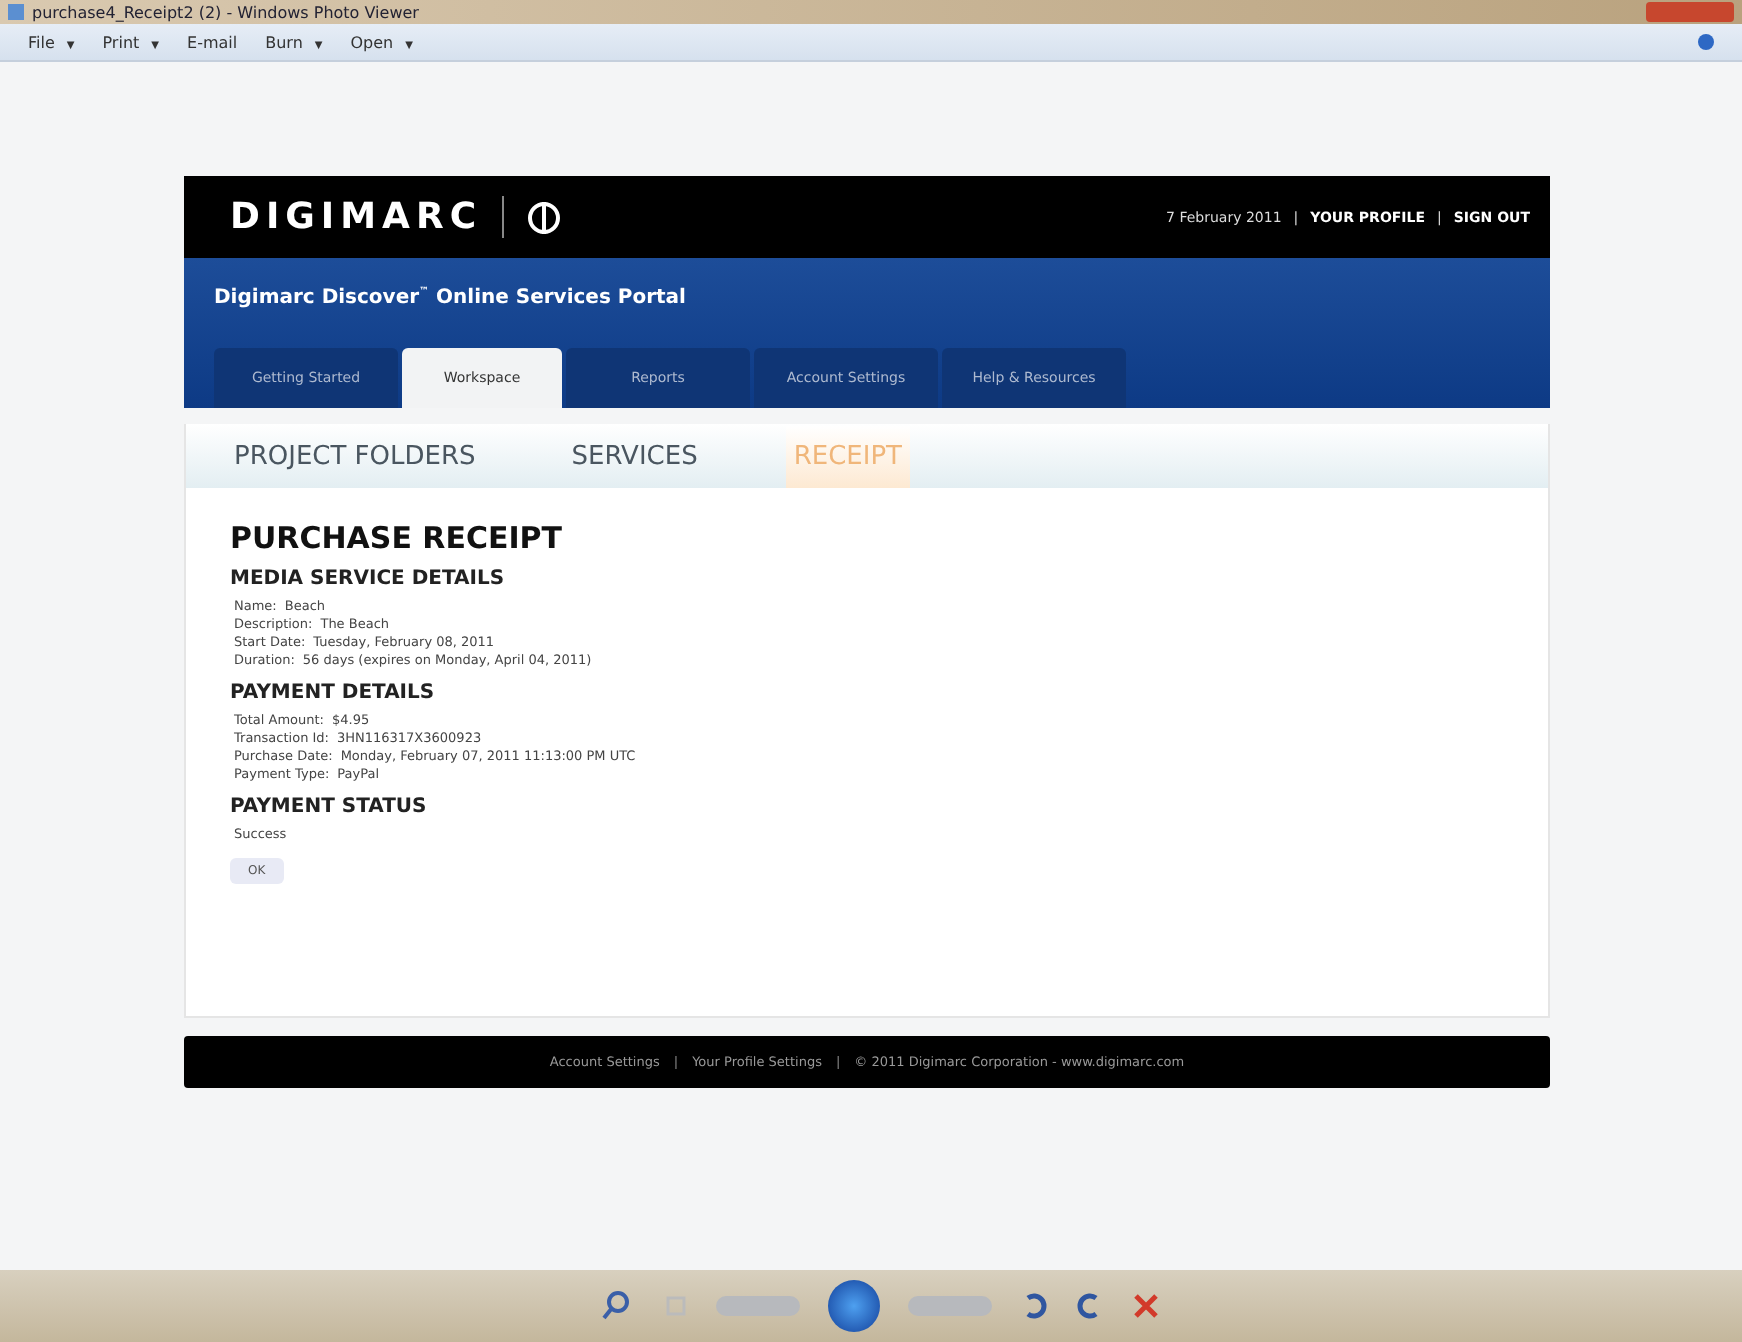 The image size is (1742, 1342). Describe the element at coordinates (544, 217) in the screenshot. I see `logo-icon` at that location.